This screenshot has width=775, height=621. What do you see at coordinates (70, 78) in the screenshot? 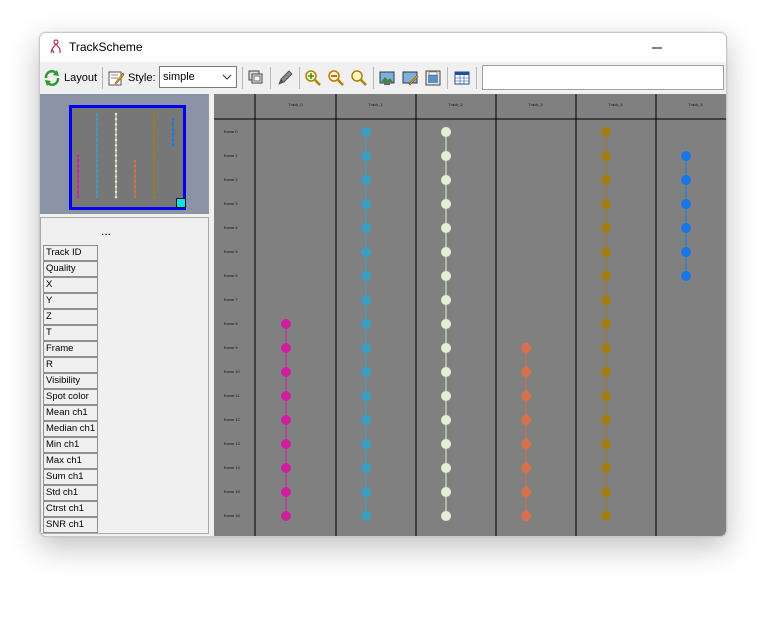
I see `layout-button: Layout` at bounding box center [70, 78].